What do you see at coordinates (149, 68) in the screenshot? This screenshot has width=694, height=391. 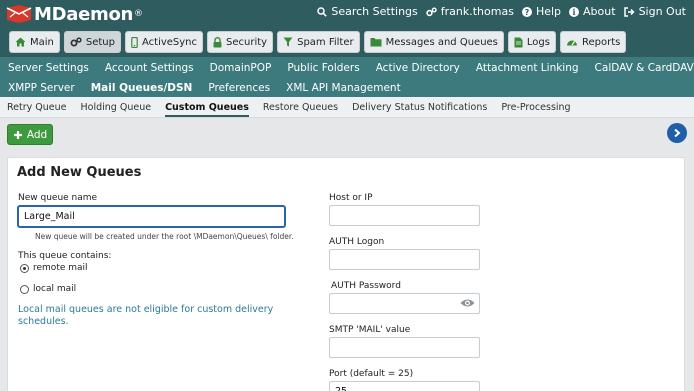 I see `subnav-account-settings: Account Settings` at bounding box center [149, 68].